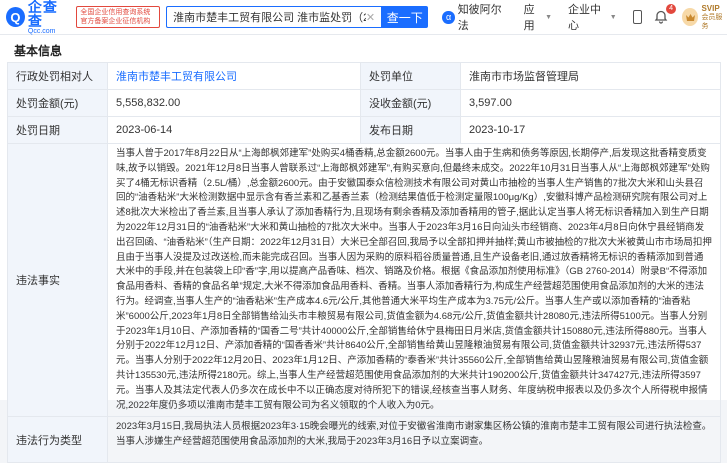 Image resolution: width=727 pixels, height=463 pixels. I want to click on table-row: 处罚金额(元) 5,558,832.00 没收金额(元) 3,597.00, so click(364, 103).